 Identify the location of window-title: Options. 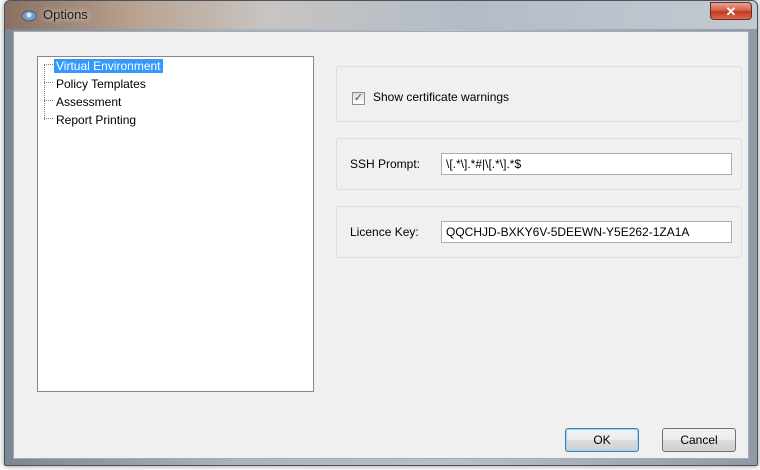
(65, 14).